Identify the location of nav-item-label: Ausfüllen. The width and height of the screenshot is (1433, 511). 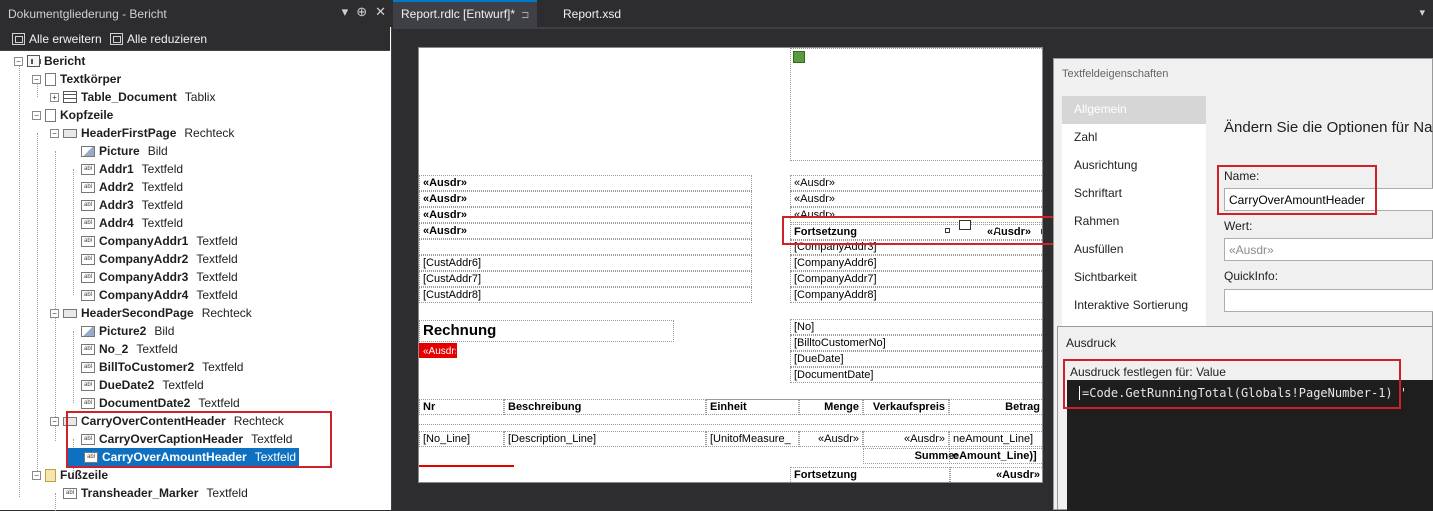
(1099, 249).